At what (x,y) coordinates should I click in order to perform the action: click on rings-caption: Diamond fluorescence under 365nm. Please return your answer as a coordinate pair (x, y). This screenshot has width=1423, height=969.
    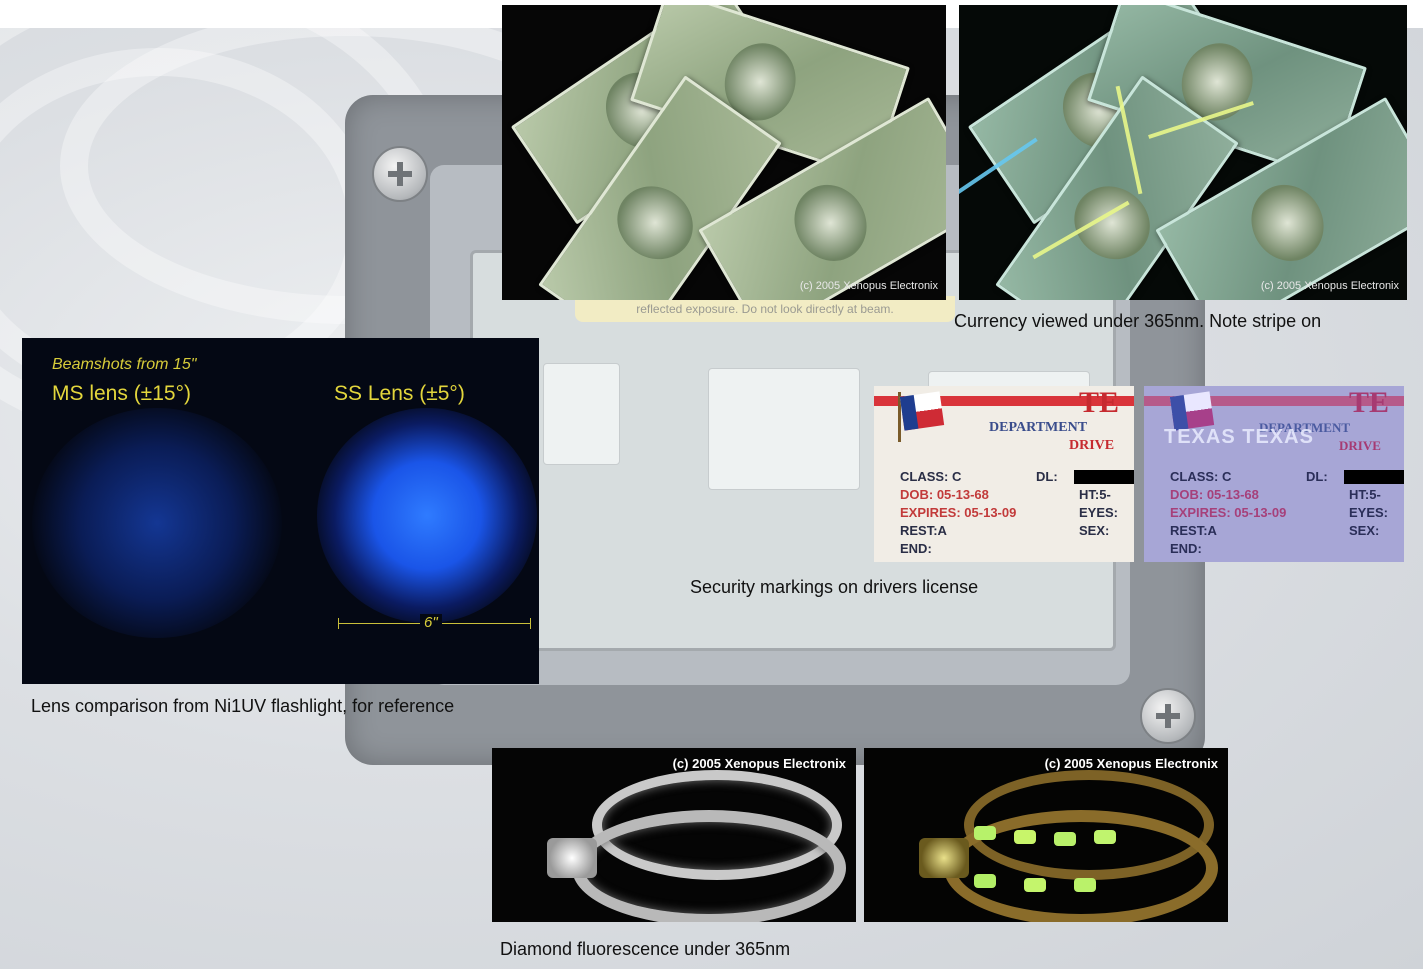
    Looking at the image, I should click on (645, 949).